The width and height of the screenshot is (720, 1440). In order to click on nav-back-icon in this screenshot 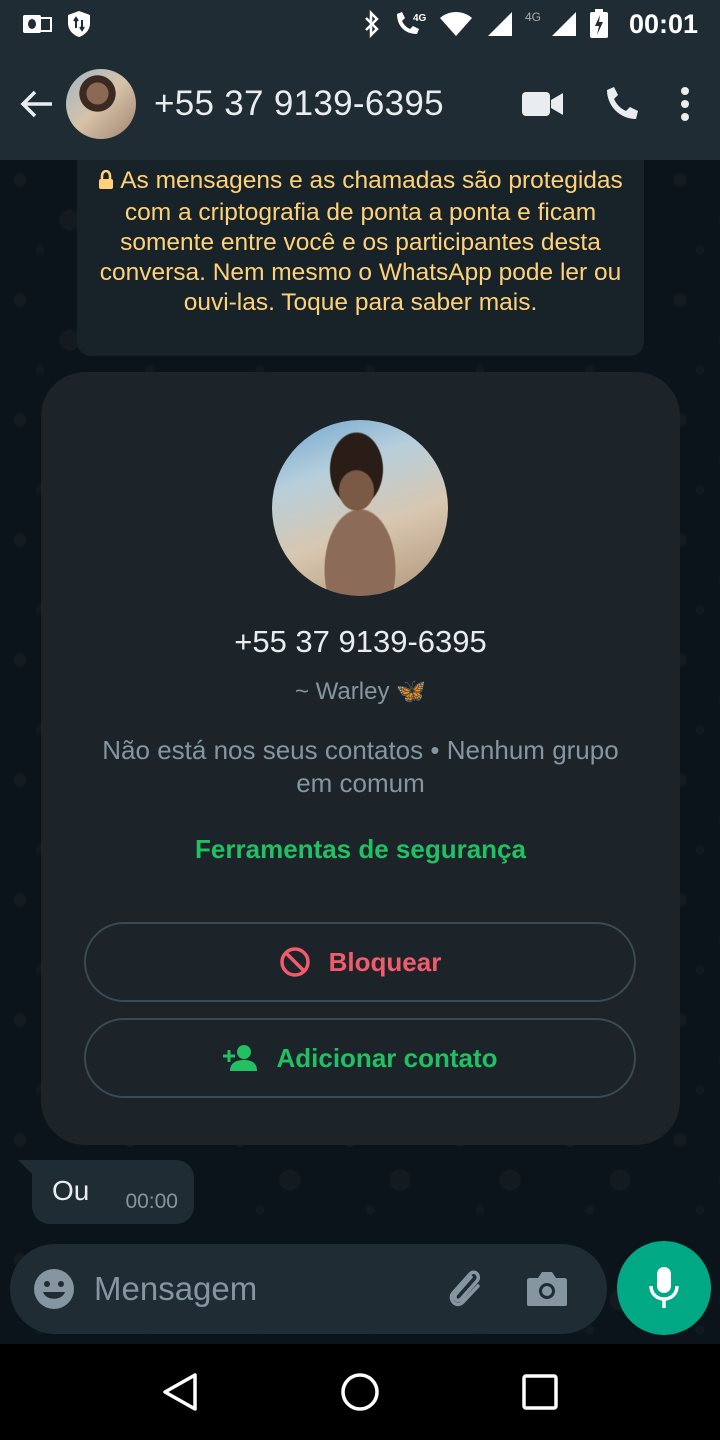, I will do `click(180, 1392)`.